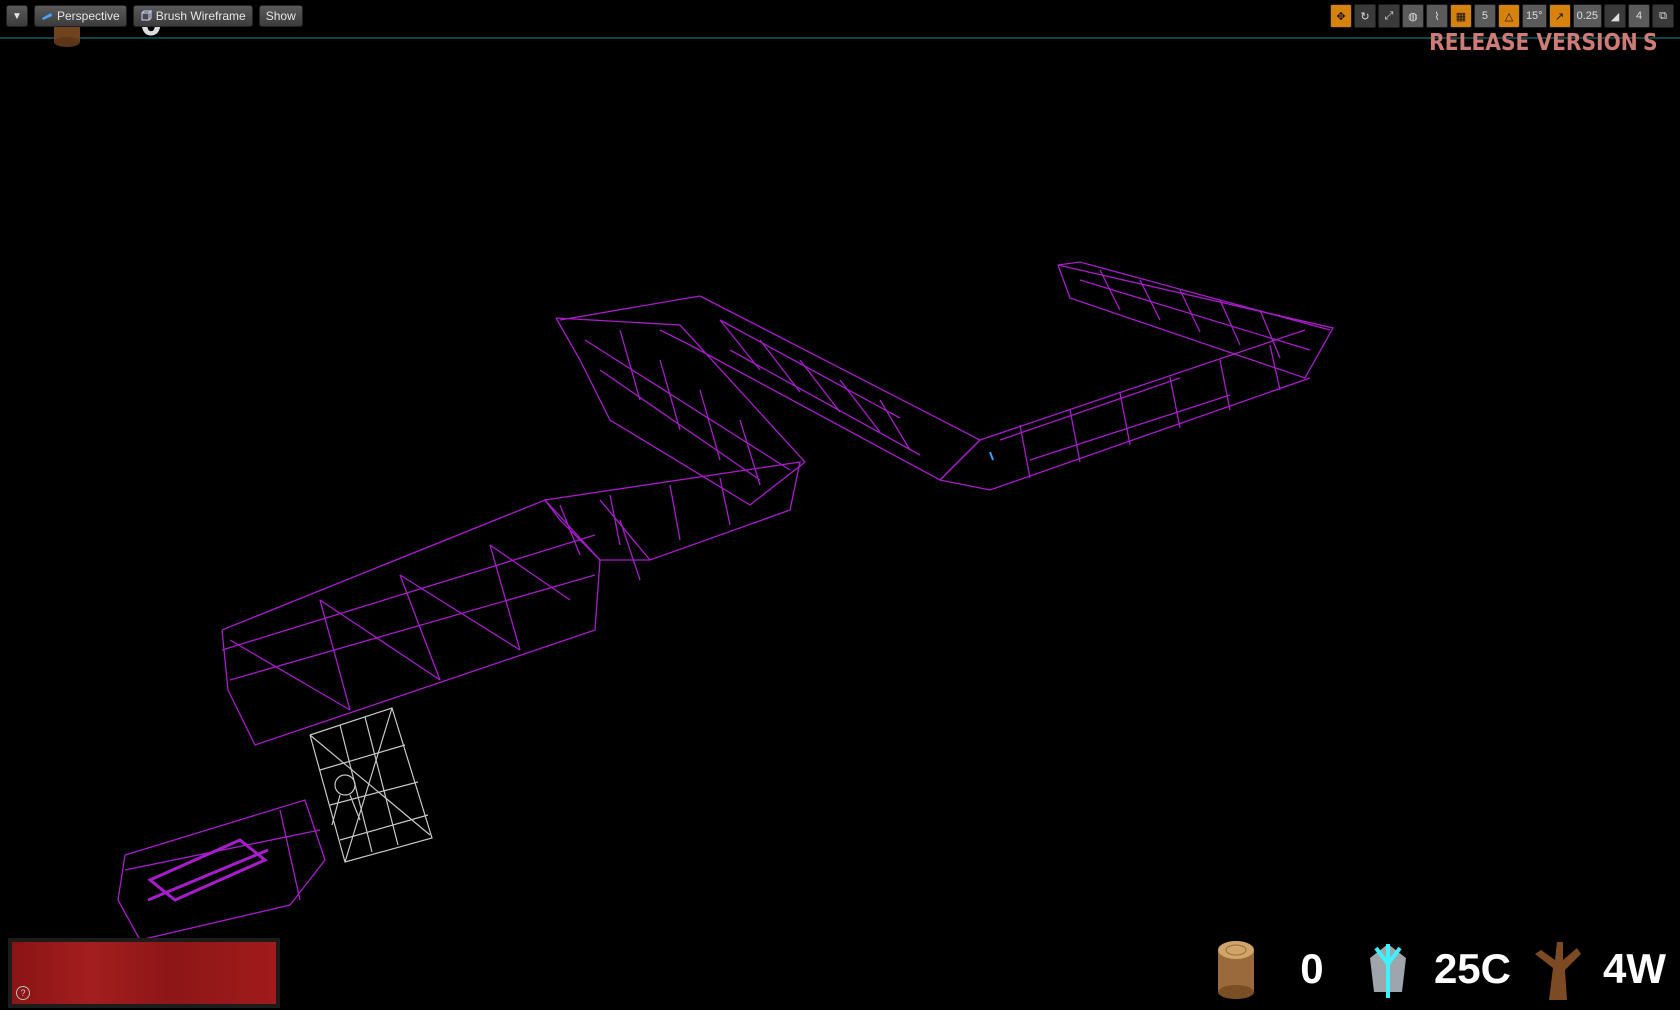  What do you see at coordinates (1312, 968) in the screenshot?
I see `wood-count: 0` at bounding box center [1312, 968].